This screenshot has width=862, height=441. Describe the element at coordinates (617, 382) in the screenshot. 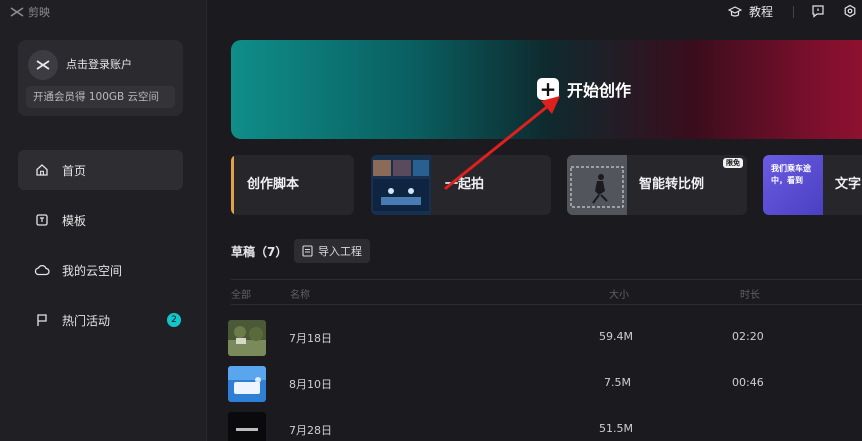

I see `draft-size: 7.5M` at that location.